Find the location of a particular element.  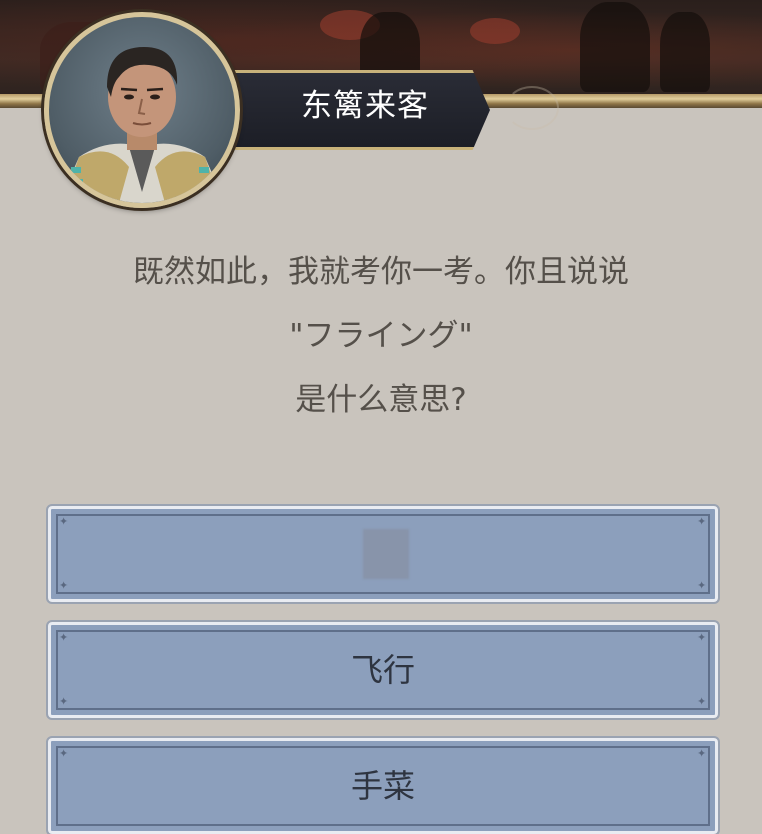

speaker-name: 东篱来客 is located at coordinates (365, 106).